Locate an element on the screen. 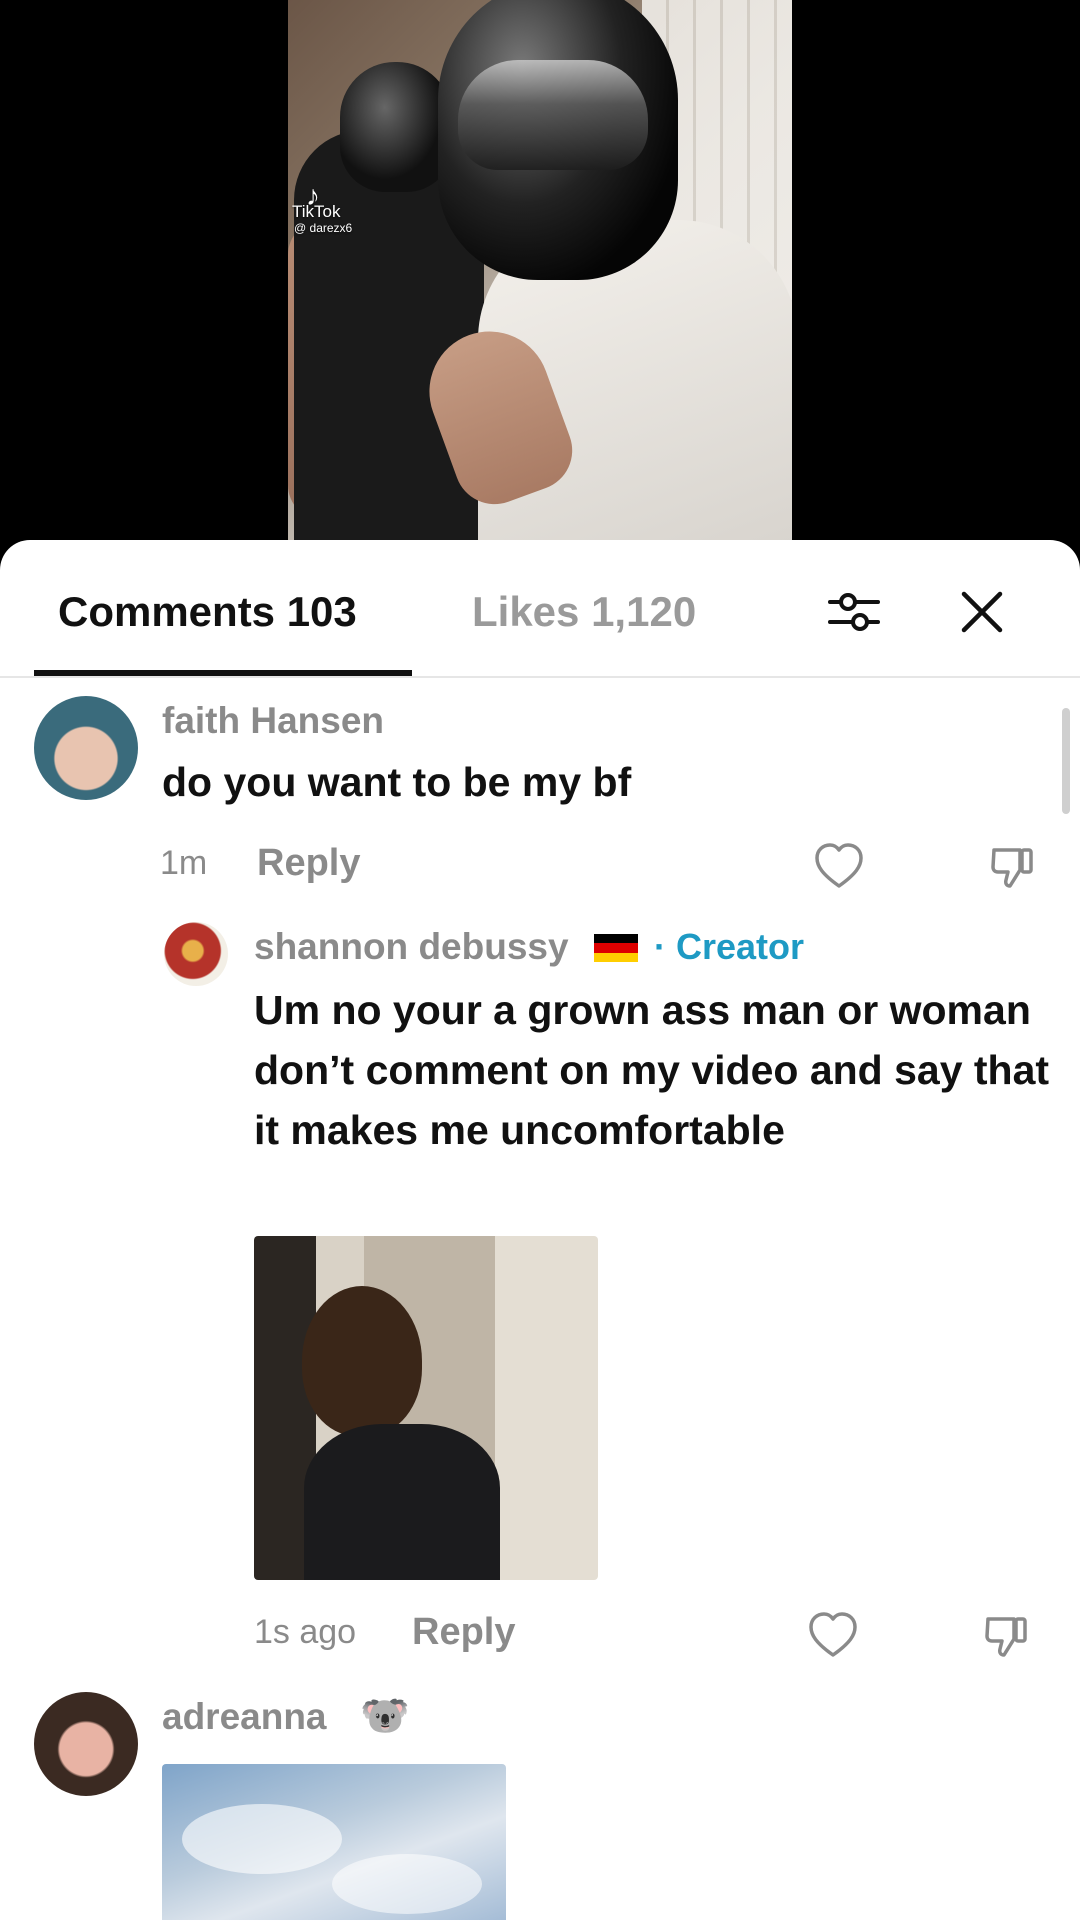  comment-username: adreanna is located at coordinates (244, 1717).